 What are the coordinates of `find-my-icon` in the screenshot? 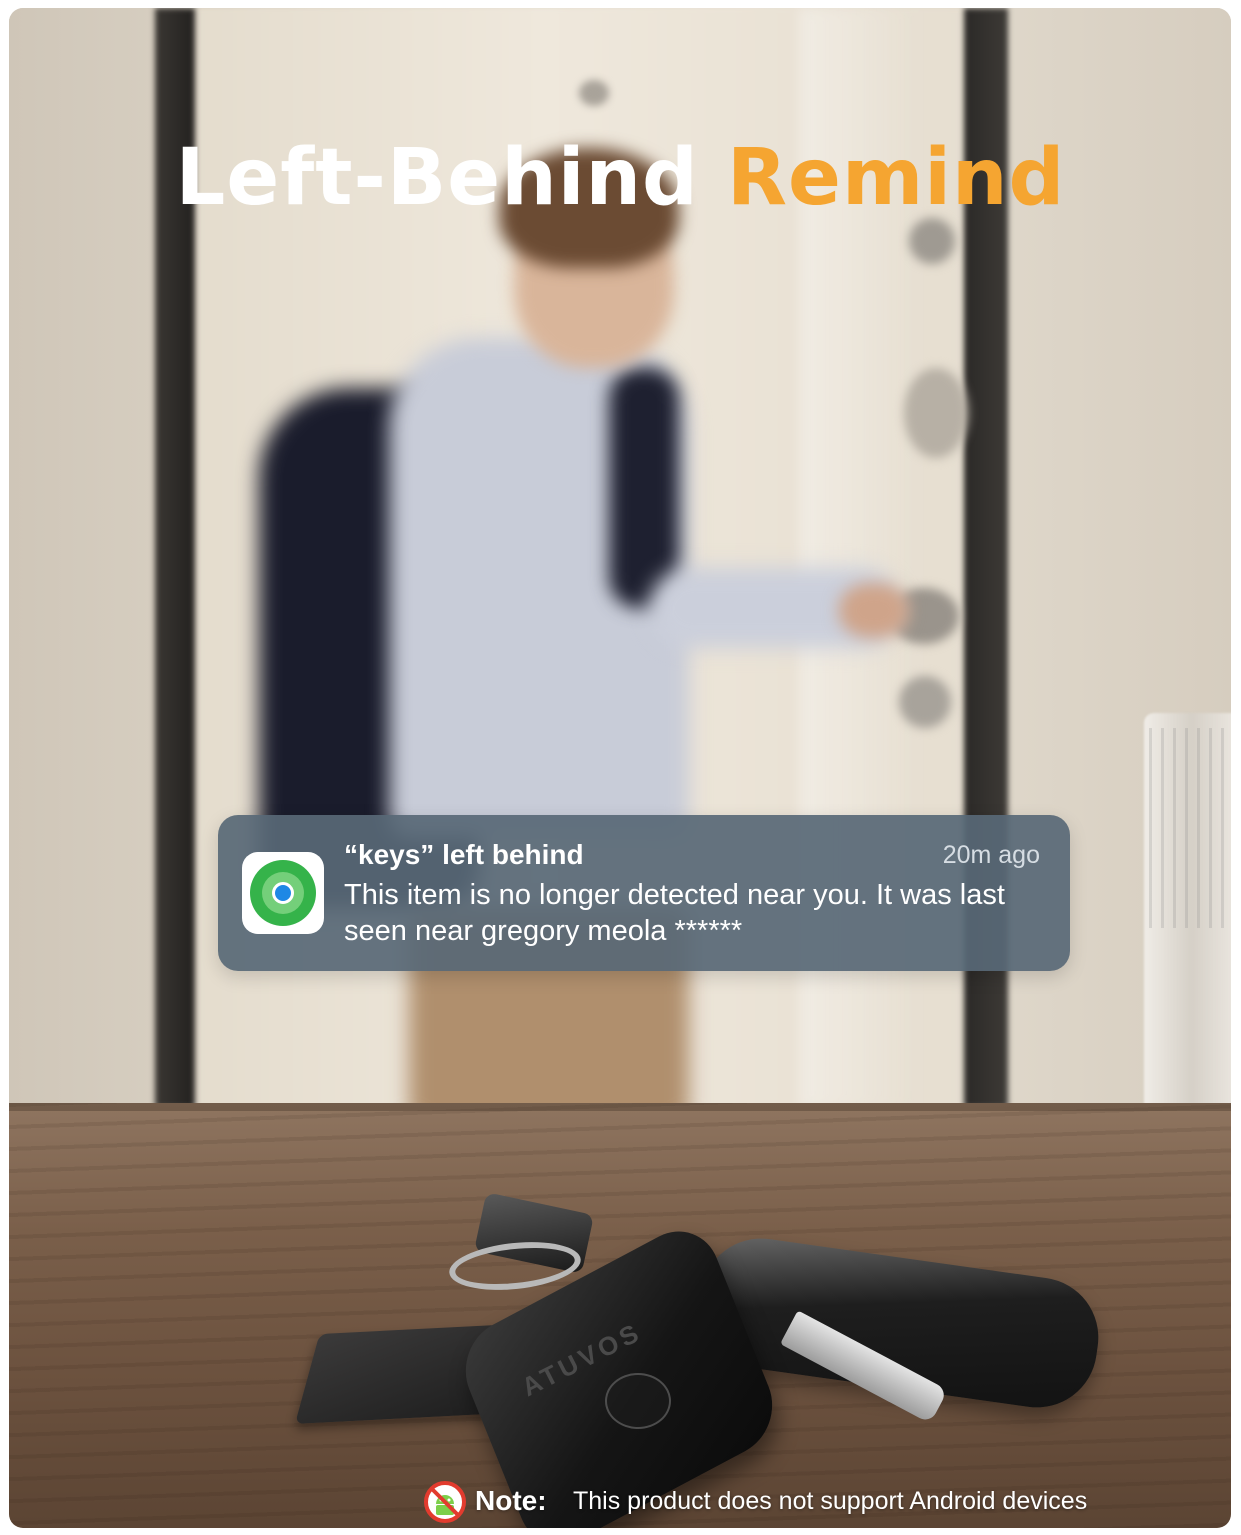 It's located at (283, 893).